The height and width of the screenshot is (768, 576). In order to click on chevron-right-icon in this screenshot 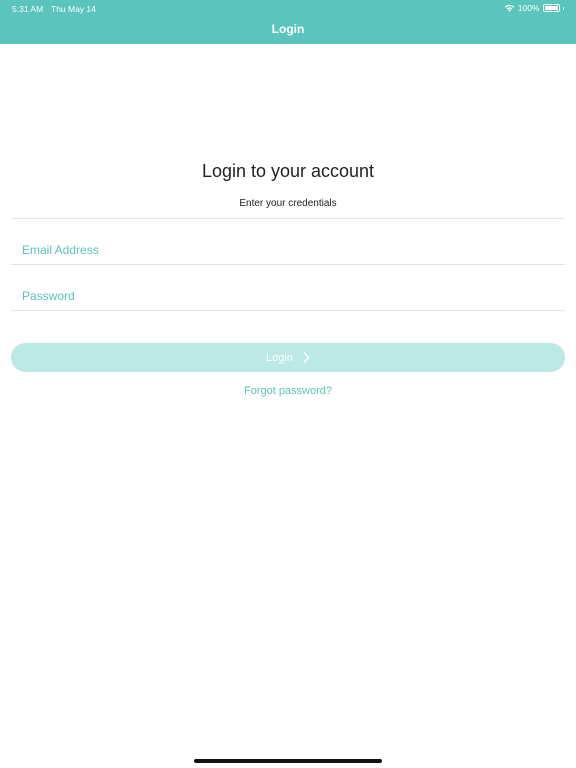, I will do `click(306, 357)`.